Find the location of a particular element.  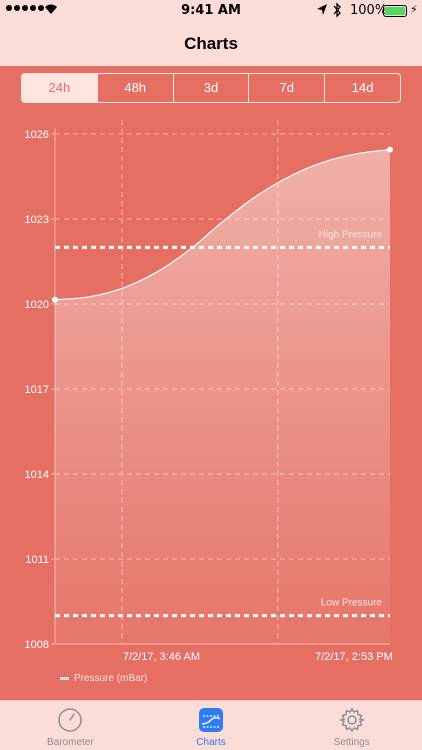

tab-barometer: Barometer is located at coordinates (70, 725).